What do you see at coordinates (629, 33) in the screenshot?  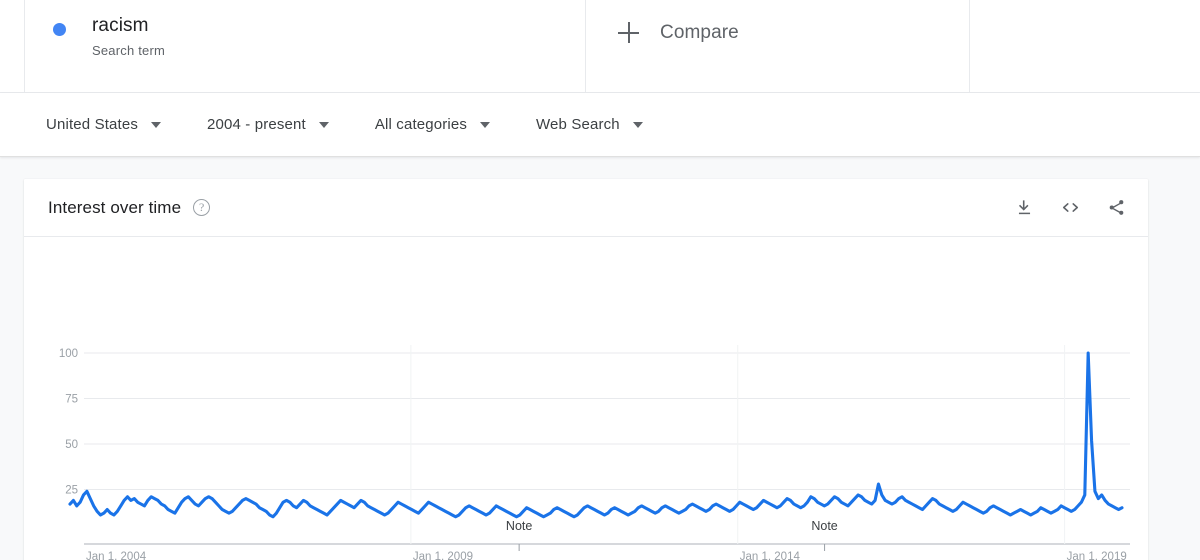 I see `plus-icon` at bounding box center [629, 33].